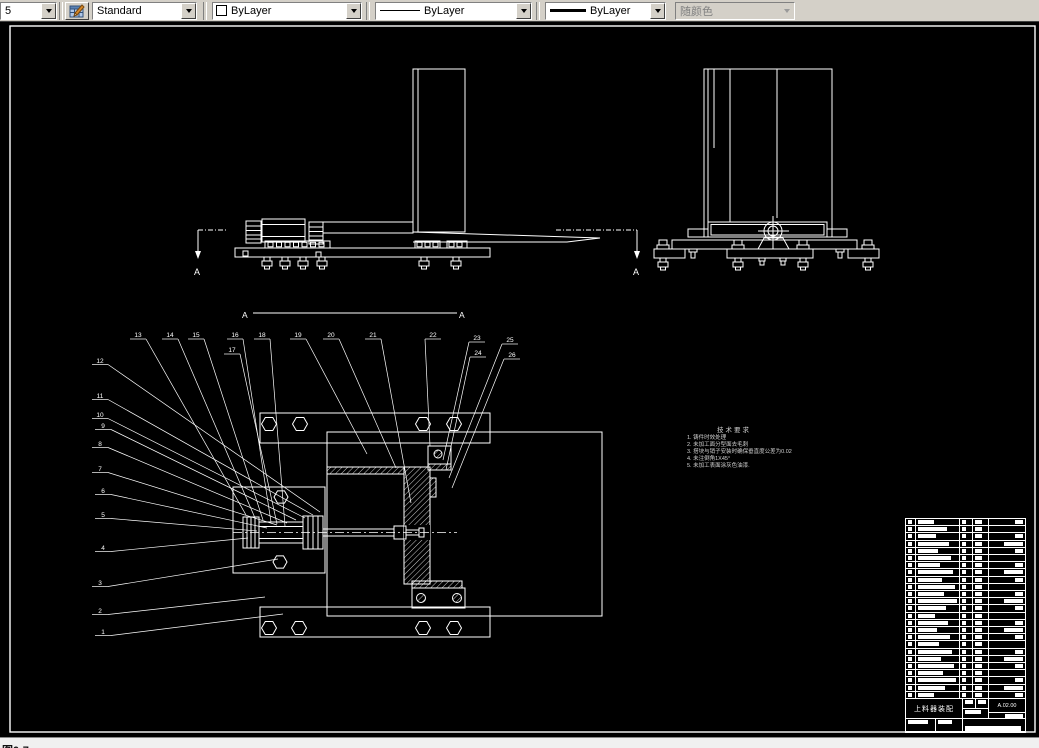 This screenshot has height=748, width=1039. I want to click on title-block-bar, so click(993, 728).